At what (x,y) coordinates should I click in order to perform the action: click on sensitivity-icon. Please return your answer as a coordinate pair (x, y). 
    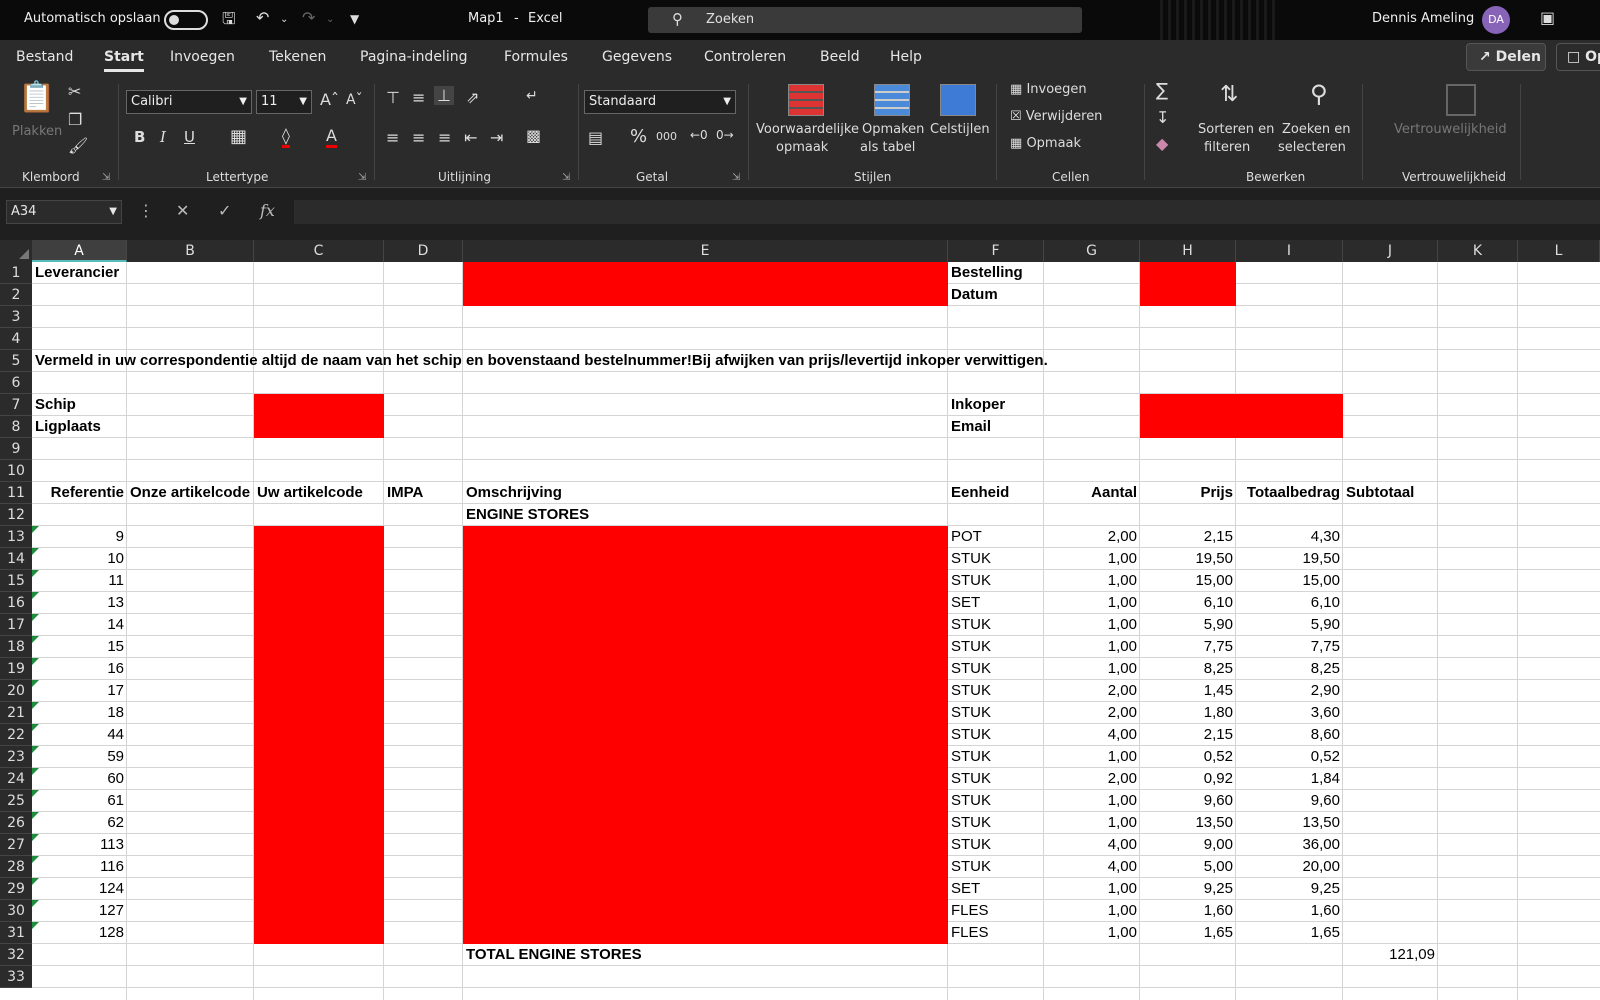
    Looking at the image, I should click on (1461, 100).